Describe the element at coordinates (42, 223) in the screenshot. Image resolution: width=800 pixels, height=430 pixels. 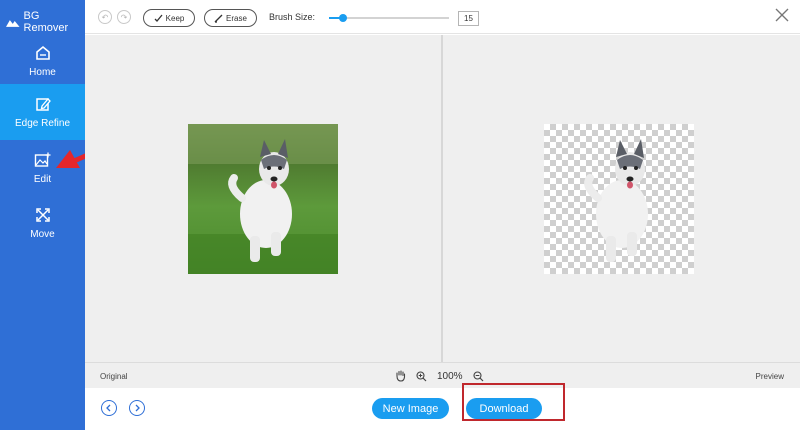
I see `sidebar-item-move: Move` at that location.